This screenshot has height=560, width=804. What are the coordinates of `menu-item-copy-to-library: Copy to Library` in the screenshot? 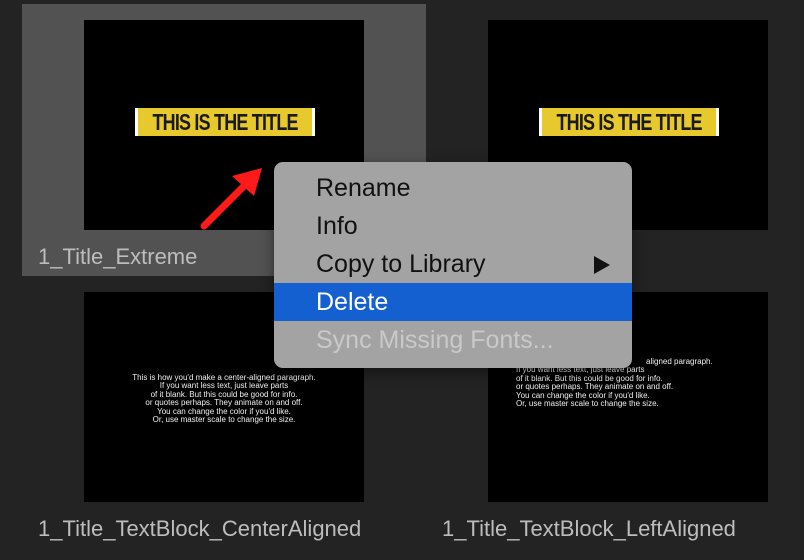 It's located at (453, 264).